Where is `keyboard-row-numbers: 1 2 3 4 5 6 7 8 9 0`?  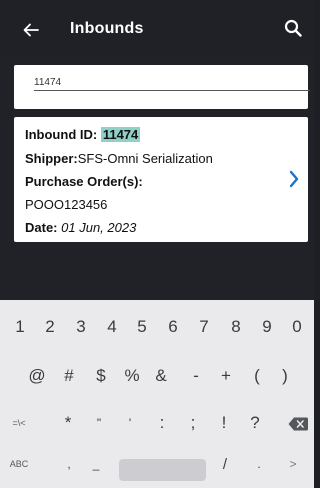
keyboard-row-numbers: 1 2 3 4 5 6 7 8 9 0 is located at coordinates (157, 329).